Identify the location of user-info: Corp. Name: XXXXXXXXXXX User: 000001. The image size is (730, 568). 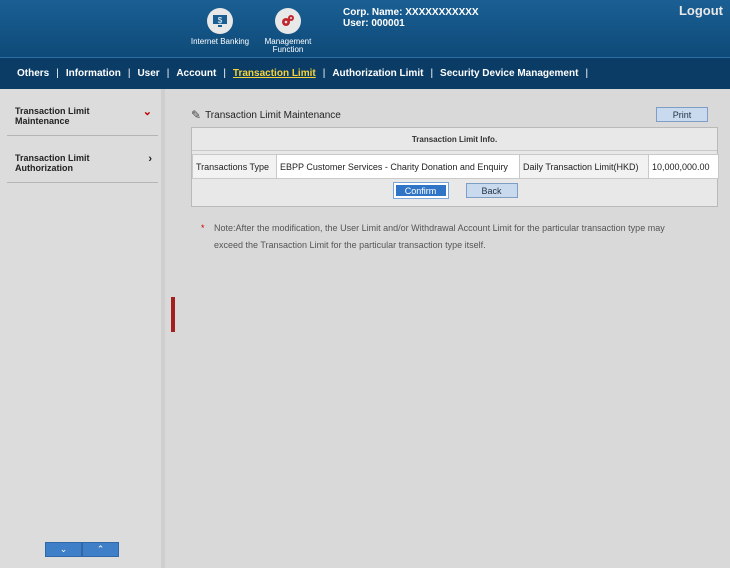
(411, 18).